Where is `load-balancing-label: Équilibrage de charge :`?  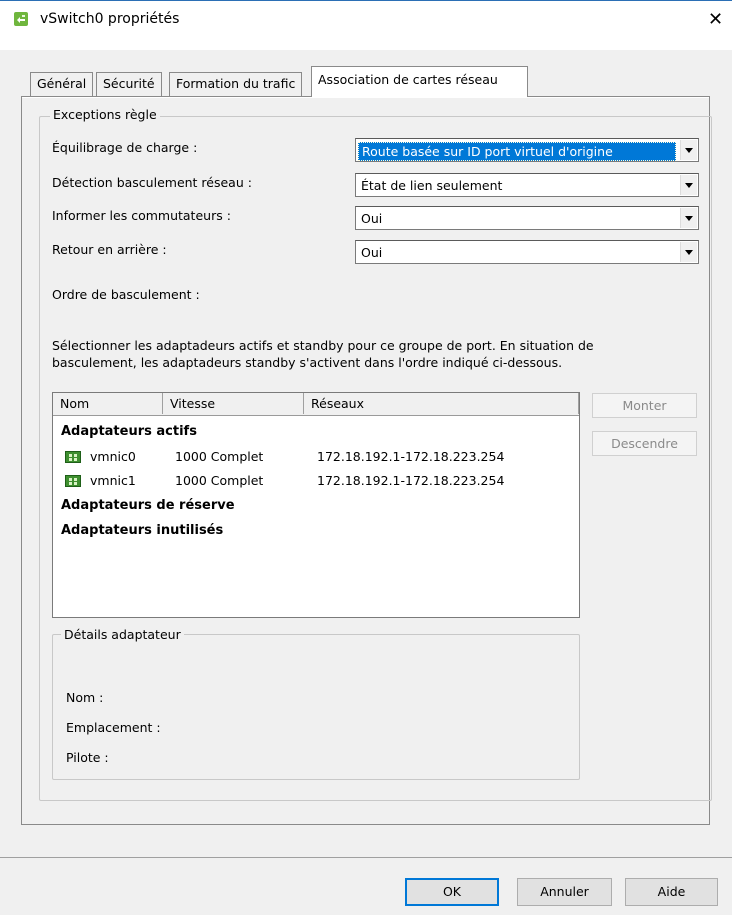
load-balancing-label: Équilibrage de charge : is located at coordinates (125, 147).